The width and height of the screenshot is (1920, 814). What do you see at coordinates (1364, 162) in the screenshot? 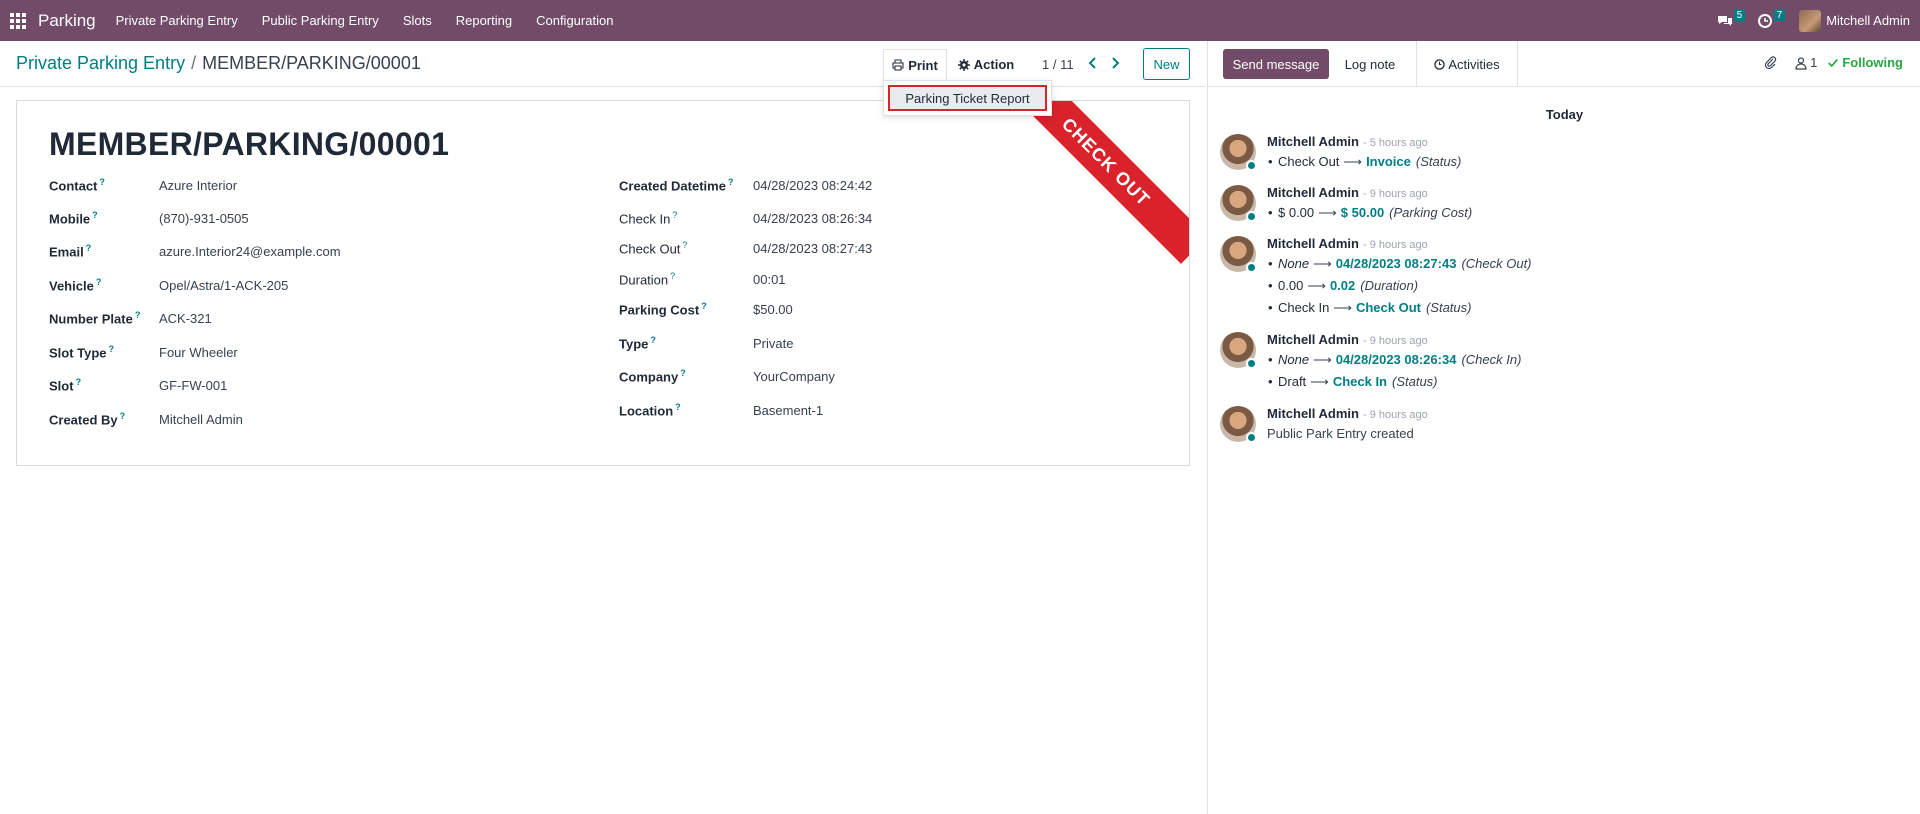
I see `tracking-value: Check Out⟶Invoice (Status)` at bounding box center [1364, 162].